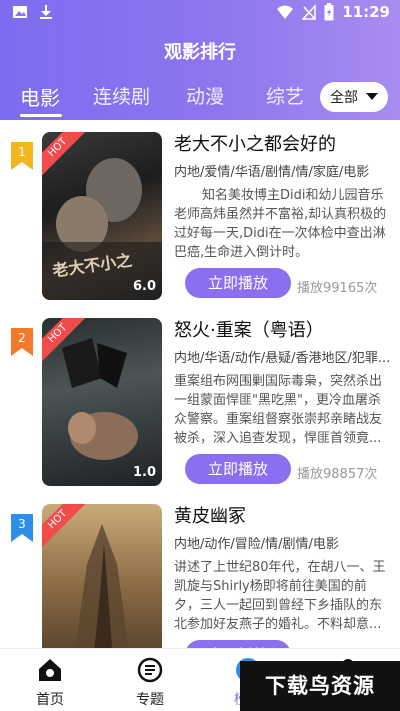 The height and width of the screenshot is (711, 400). I want to click on caret-down-icon, so click(372, 96).